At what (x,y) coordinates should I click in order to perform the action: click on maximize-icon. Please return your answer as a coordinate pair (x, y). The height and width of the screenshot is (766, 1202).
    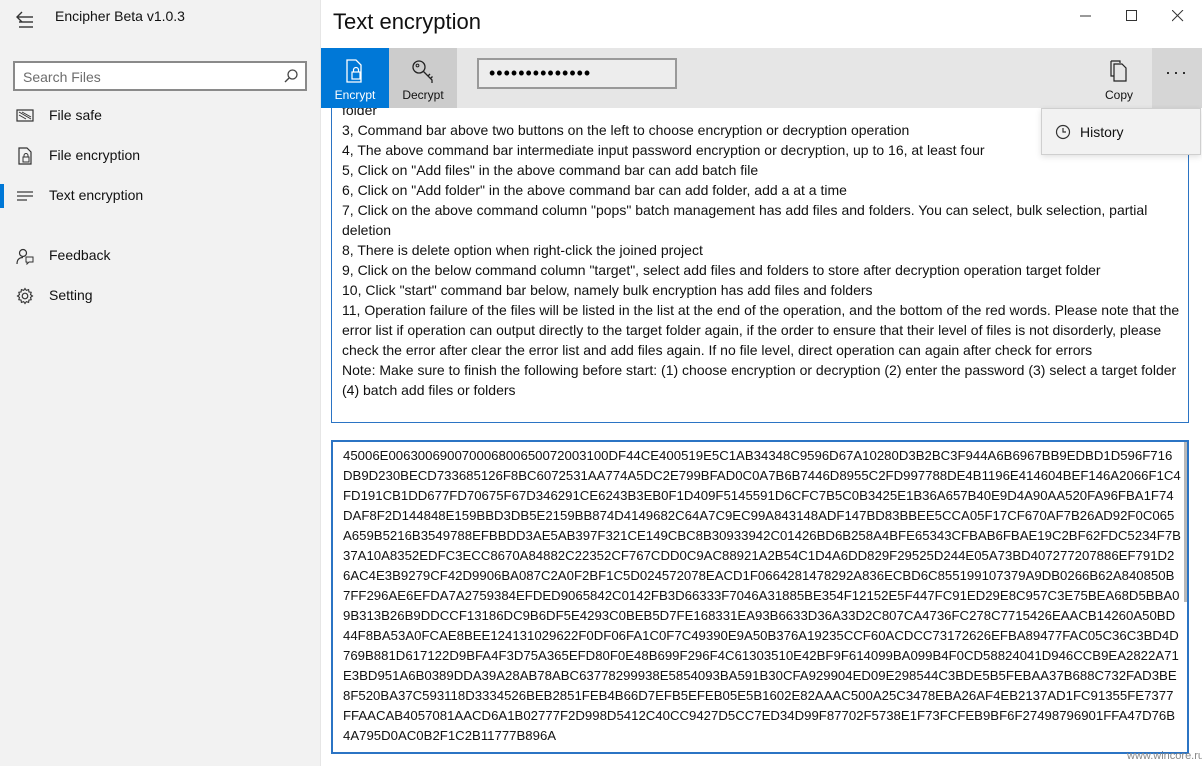
    Looking at the image, I should click on (1131, 15).